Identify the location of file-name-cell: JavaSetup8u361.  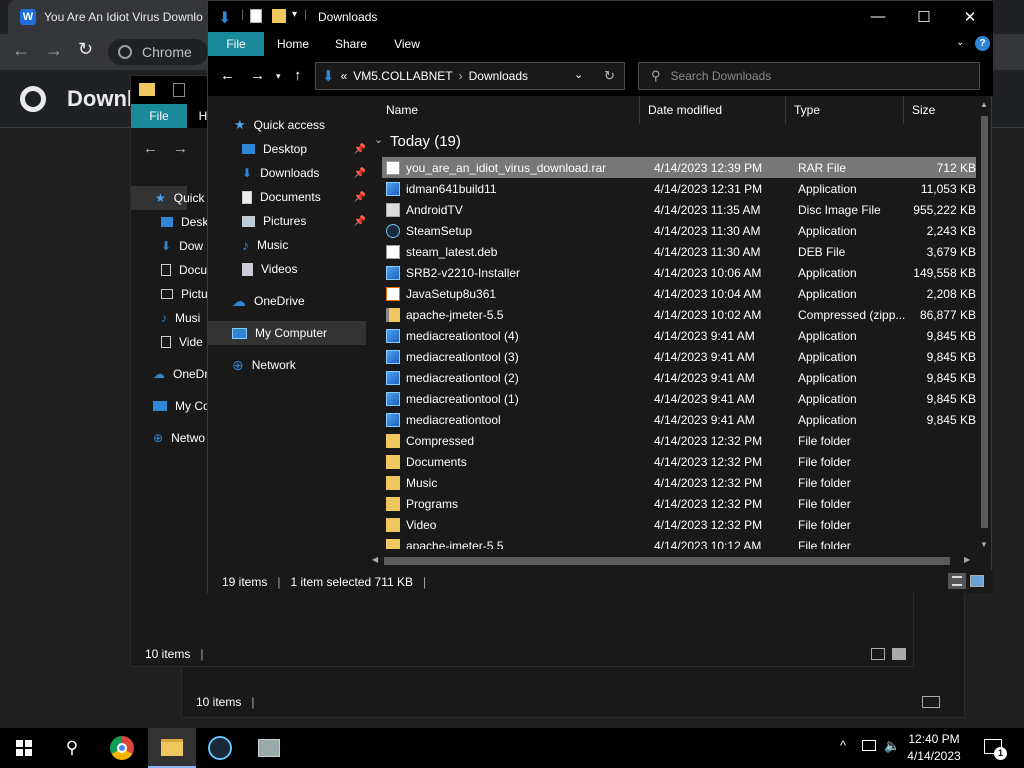
(441, 293).